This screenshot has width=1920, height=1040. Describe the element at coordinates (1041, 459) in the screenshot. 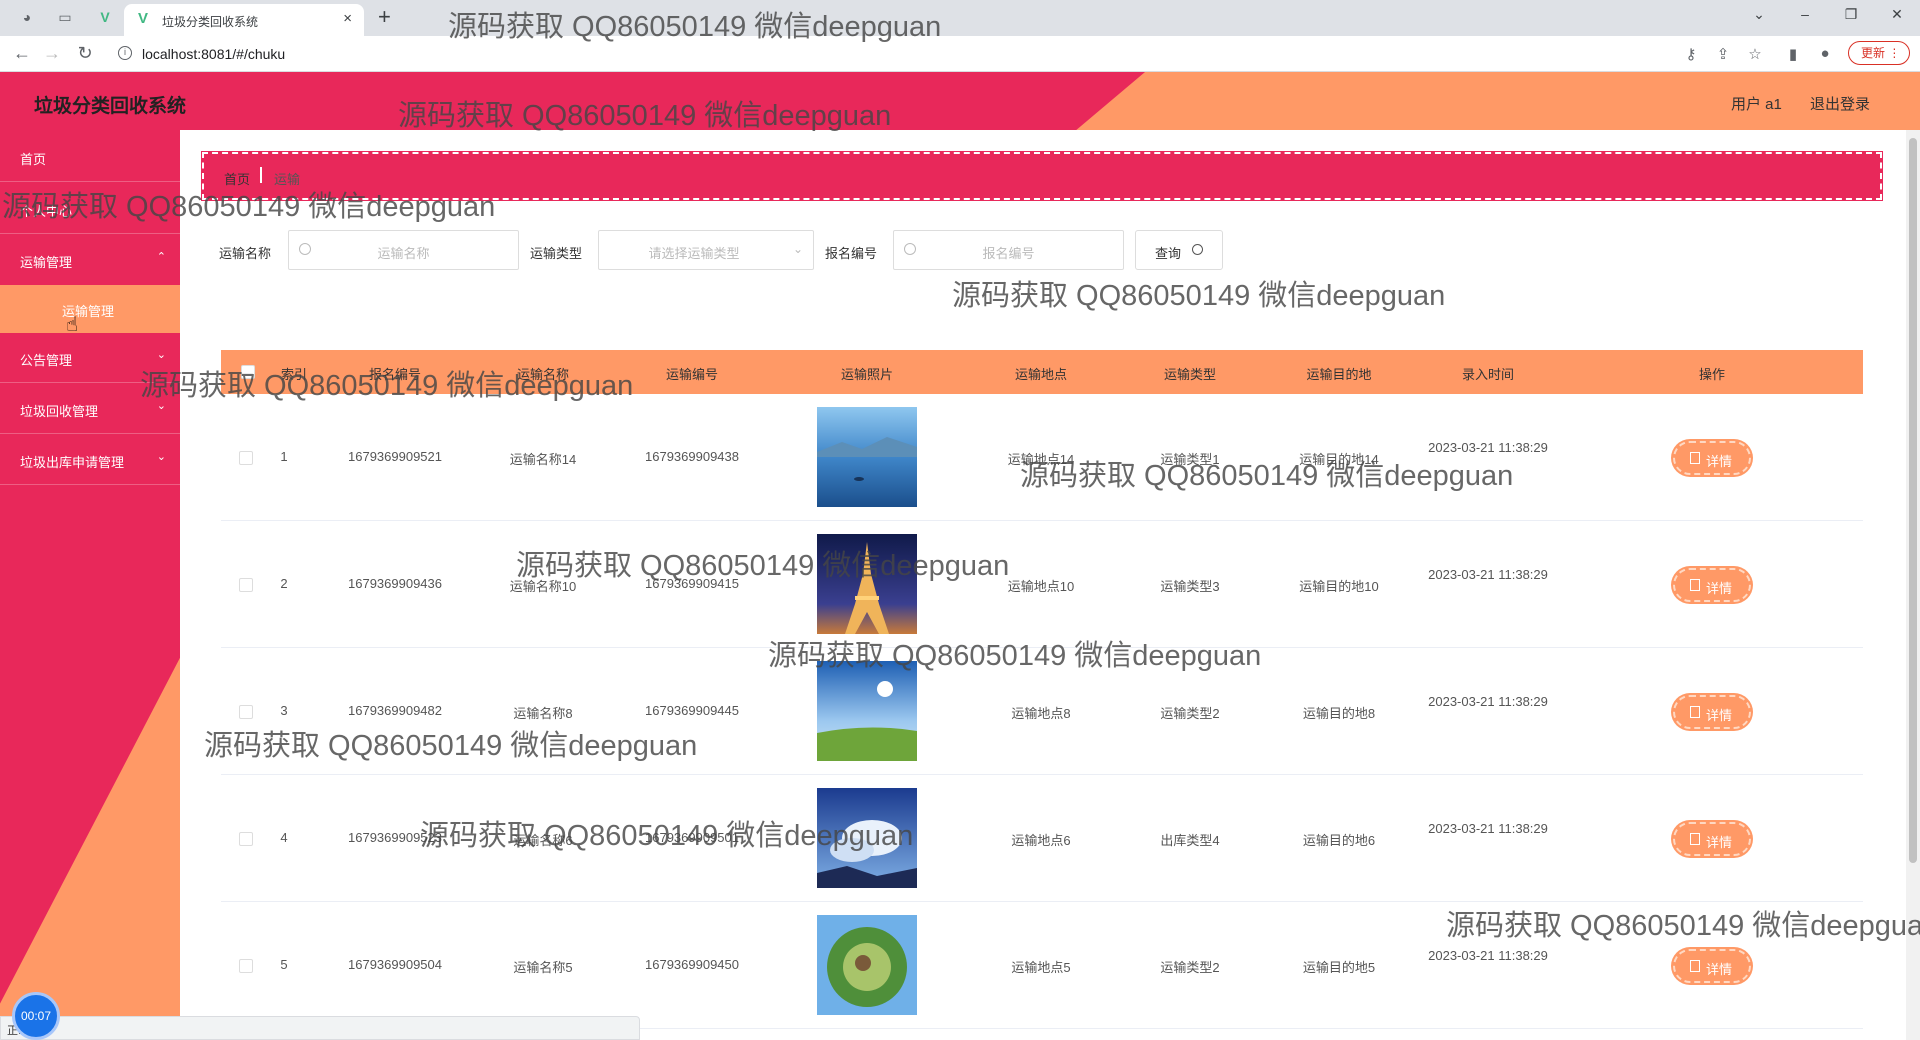

I see `cell-place: 运输地点14` at that location.